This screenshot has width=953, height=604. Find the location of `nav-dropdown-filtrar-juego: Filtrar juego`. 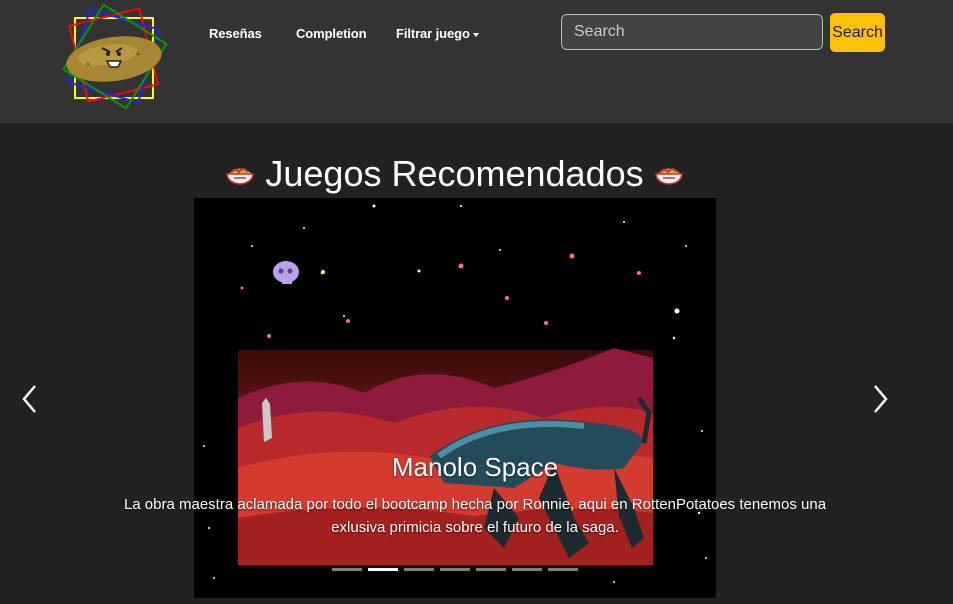

nav-dropdown-filtrar-juego: Filtrar juego is located at coordinates (437, 33).